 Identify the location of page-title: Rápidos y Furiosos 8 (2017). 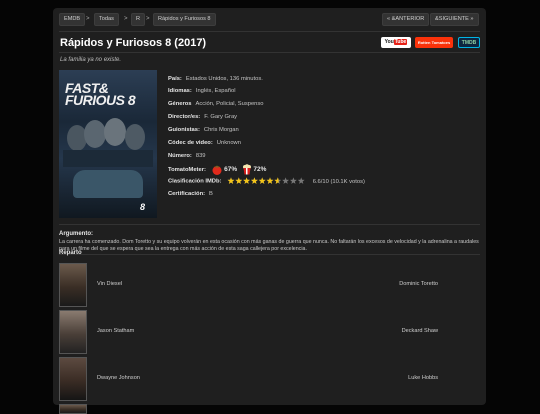
(133, 43).